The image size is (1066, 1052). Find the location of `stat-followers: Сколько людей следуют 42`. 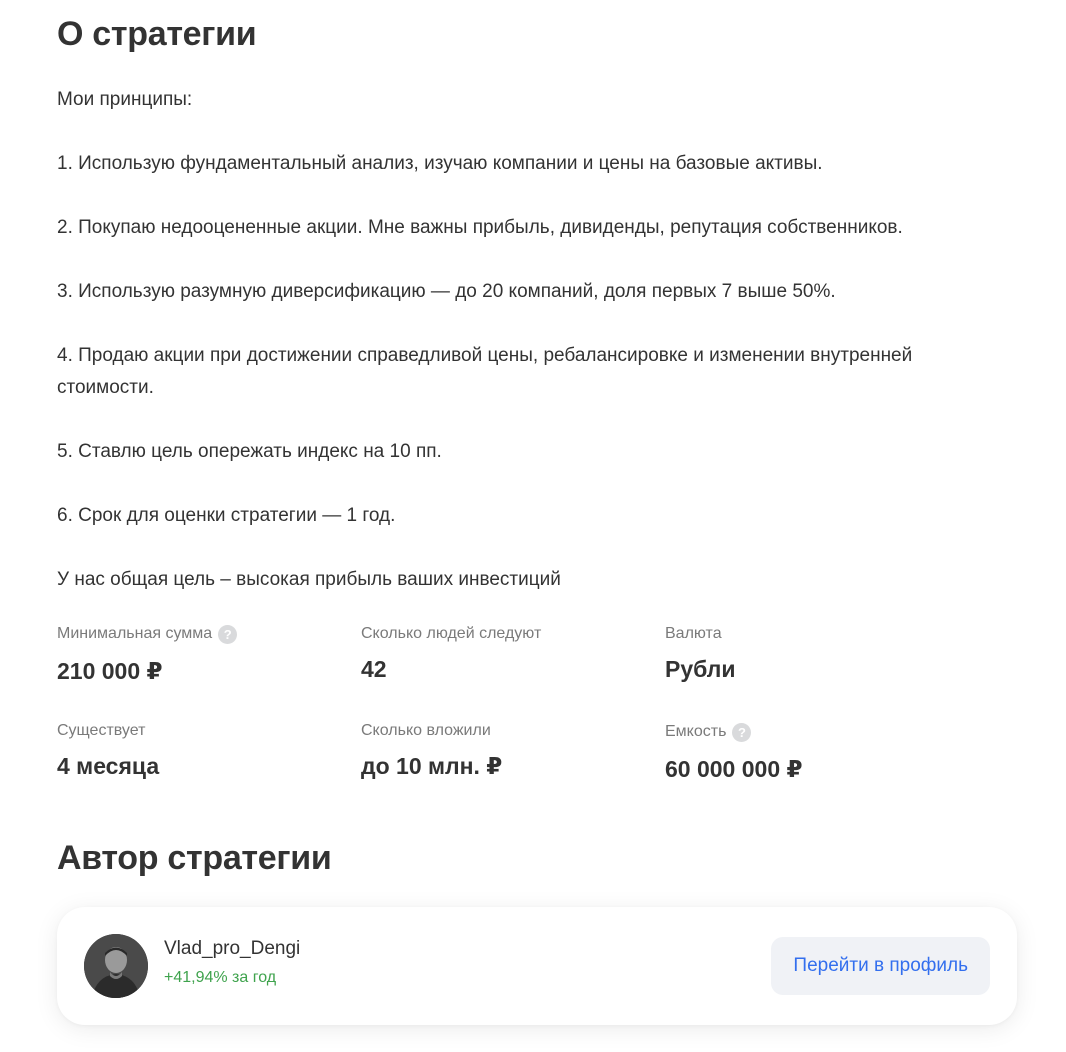

stat-followers: Сколько людей следуют 42 is located at coordinates (511, 653).